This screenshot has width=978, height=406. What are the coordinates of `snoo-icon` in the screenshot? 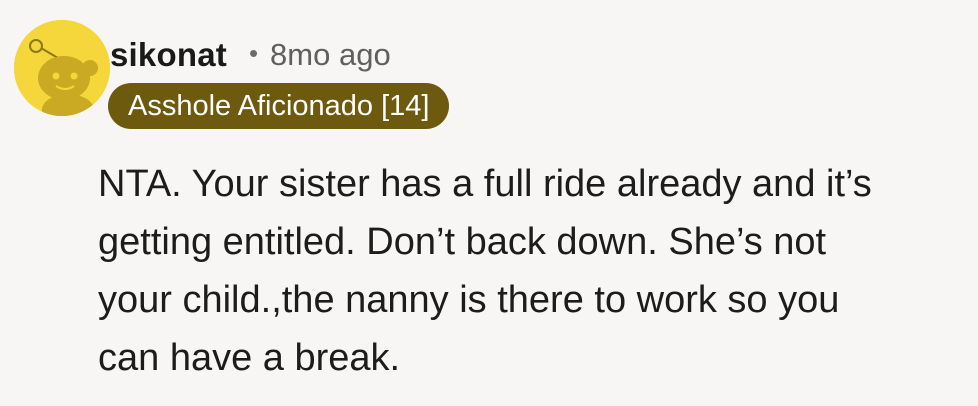 It's located at (62, 68).